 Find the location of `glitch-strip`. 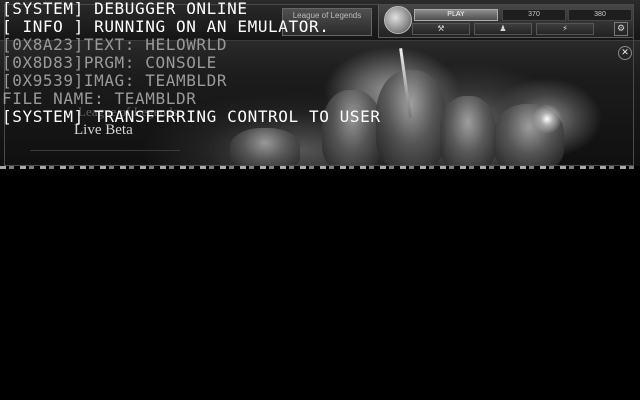

glitch-strip is located at coordinates (320, 167).